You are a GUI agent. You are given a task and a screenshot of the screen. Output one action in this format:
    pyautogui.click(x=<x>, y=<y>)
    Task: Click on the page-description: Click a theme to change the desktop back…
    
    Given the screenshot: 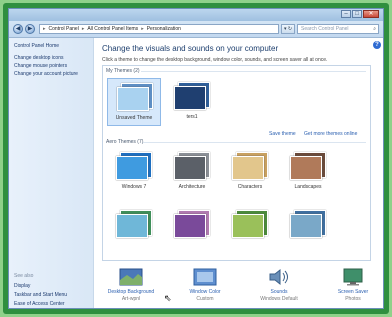 What is the action you would take?
    pyautogui.click(x=215, y=60)
    